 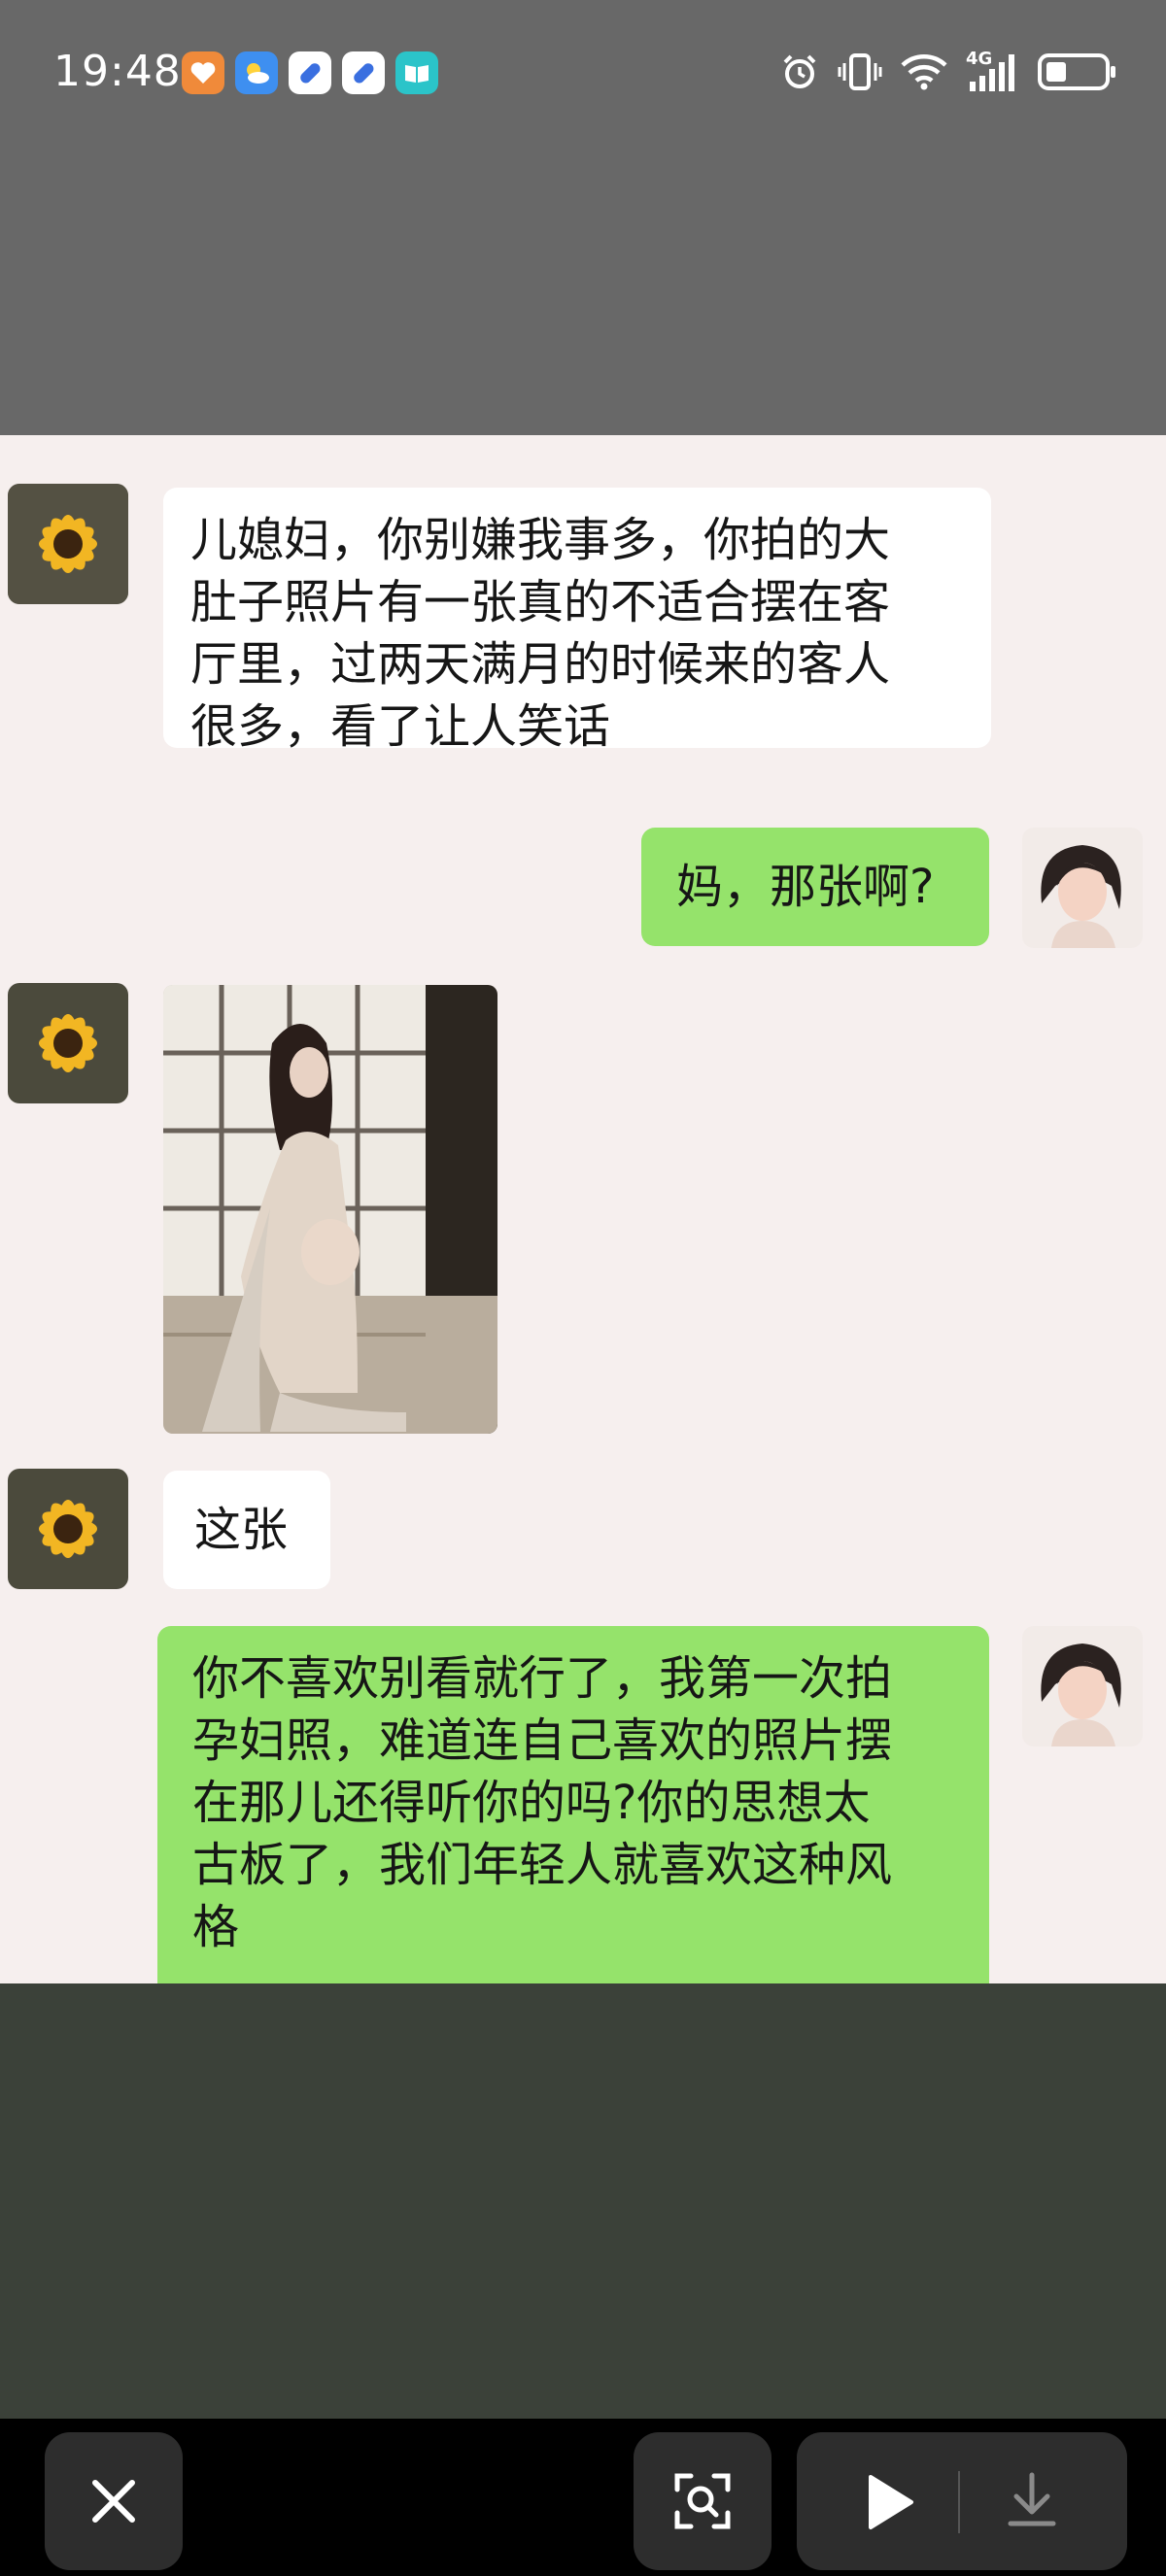 I want to click on message-line: 孕妇照，难道连自己喜欢的照片摆, so click(x=542, y=1740).